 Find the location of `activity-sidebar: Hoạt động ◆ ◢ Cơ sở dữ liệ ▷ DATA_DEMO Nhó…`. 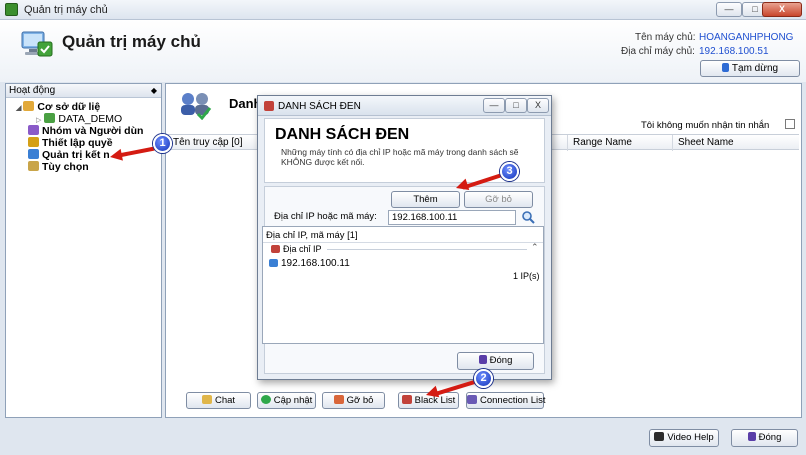

activity-sidebar: Hoạt động ◆ ◢ Cơ sở dữ liệ ▷ DATA_DEMO Nhó… is located at coordinates (83, 250).